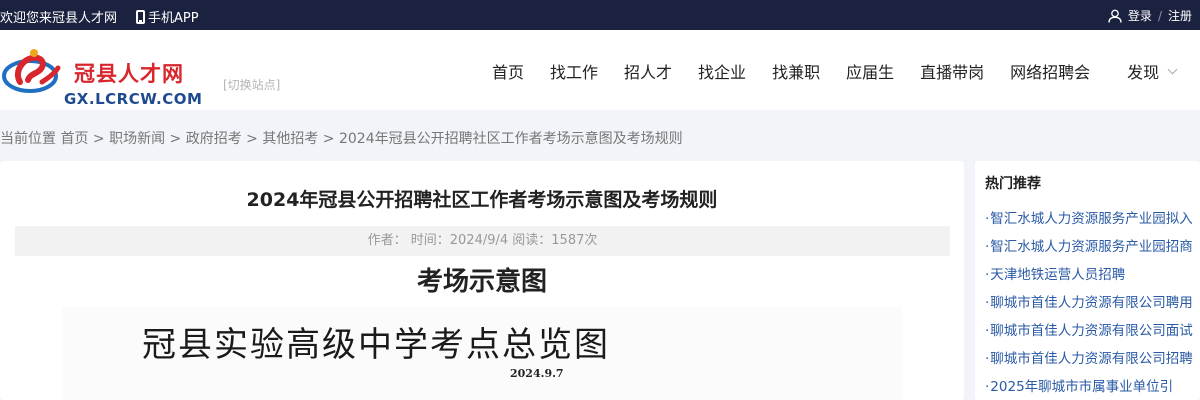 The width and height of the screenshot is (1200, 400). Describe the element at coordinates (1180, 15) in the screenshot. I see `register-link: 注册` at that location.